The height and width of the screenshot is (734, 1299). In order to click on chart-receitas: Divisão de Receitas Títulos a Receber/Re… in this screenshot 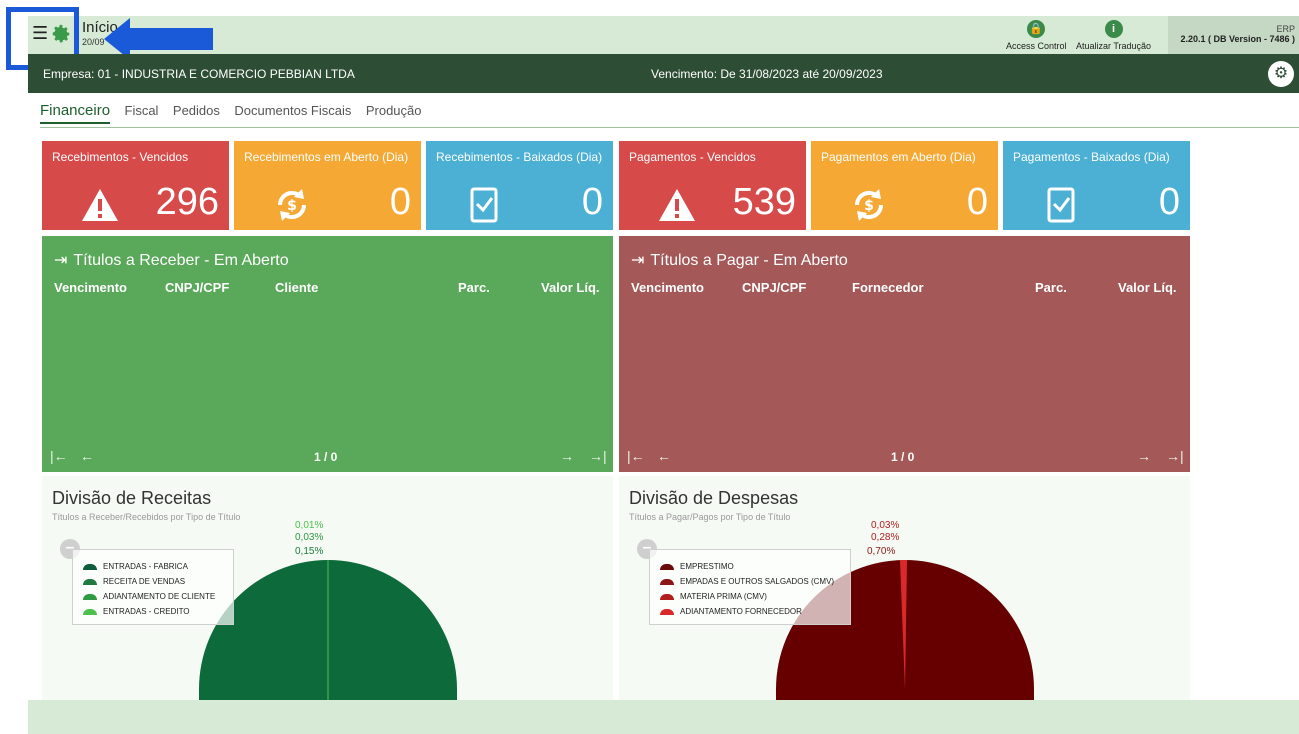, I will do `click(327, 596)`.